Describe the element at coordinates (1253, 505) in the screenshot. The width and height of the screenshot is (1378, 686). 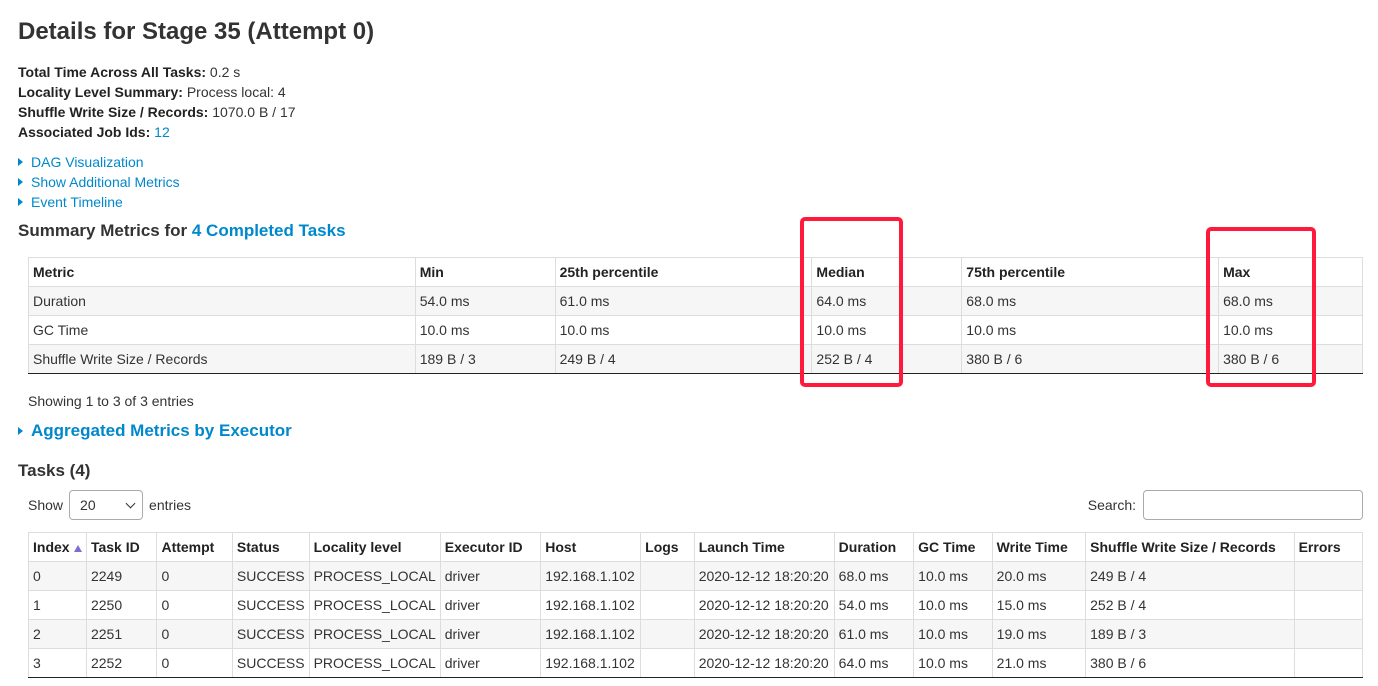
I see `search-input` at that location.